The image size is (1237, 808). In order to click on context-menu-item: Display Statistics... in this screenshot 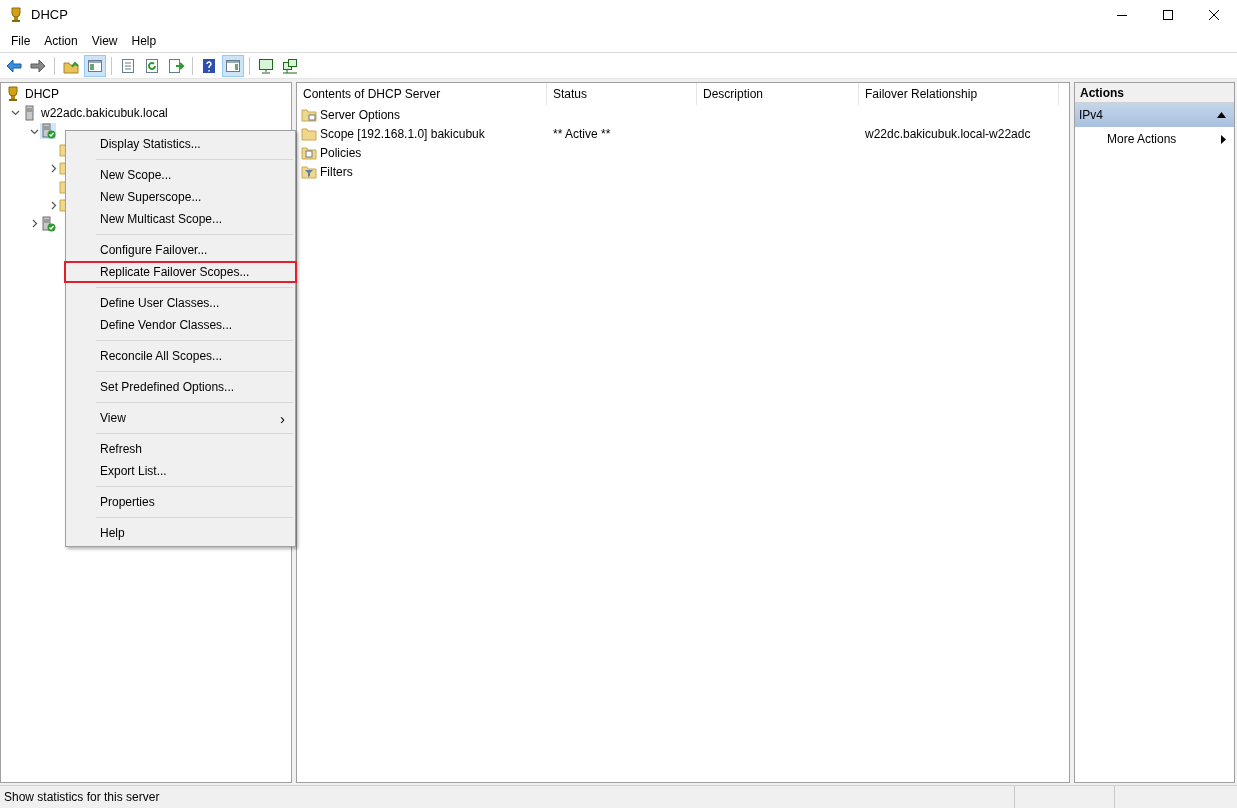, I will do `click(180, 144)`.